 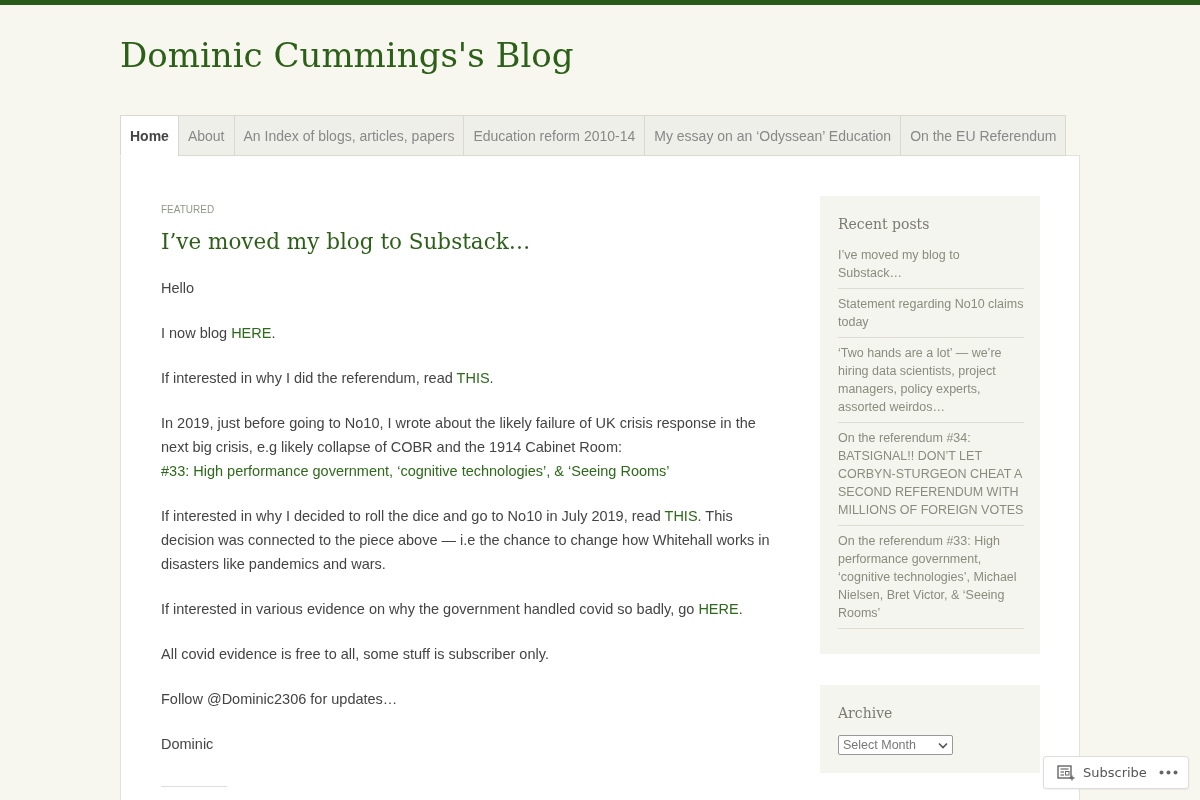 I want to click on widget-title: Recent posts, so click(x=884, y=224).